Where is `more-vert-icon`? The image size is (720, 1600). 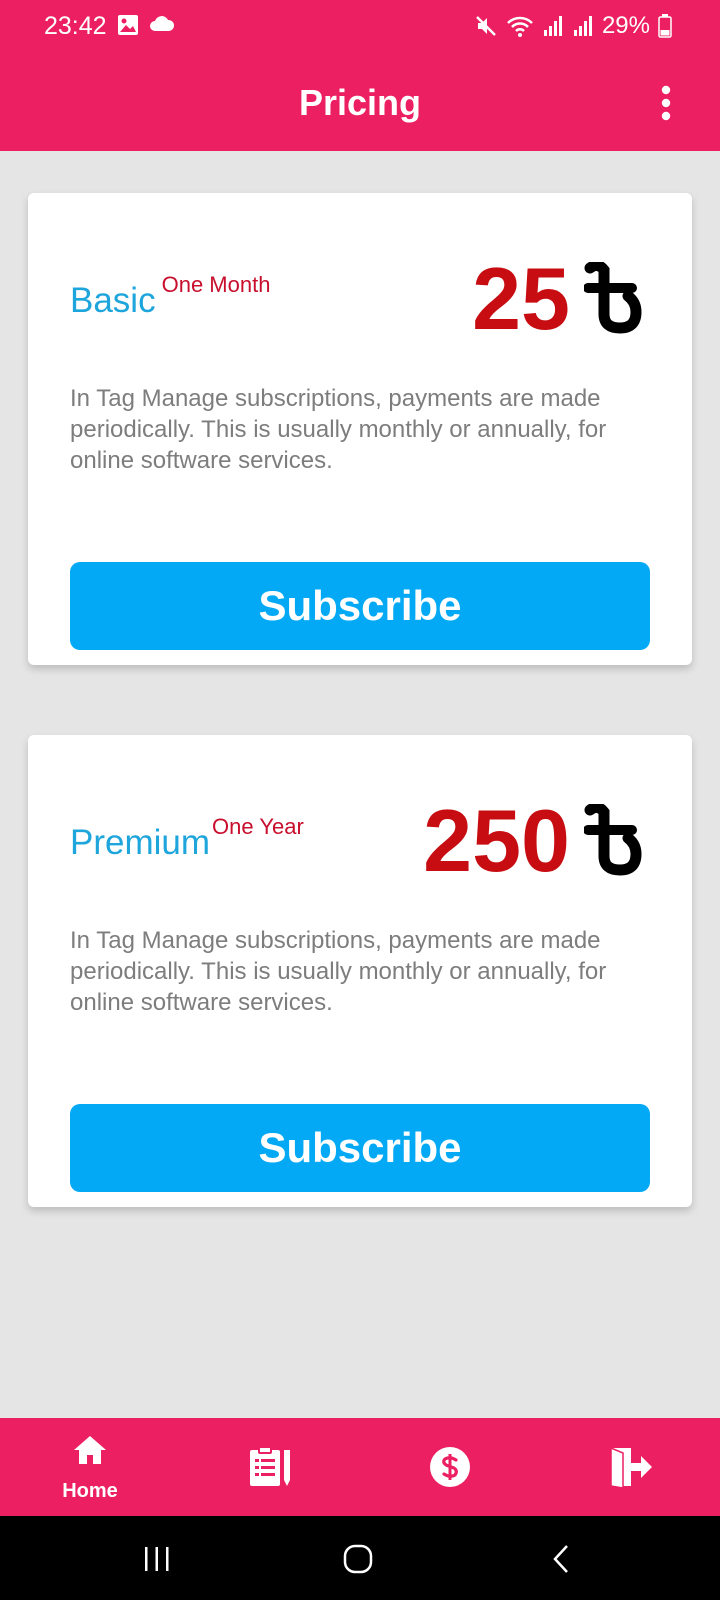
more-vert-icon is located at coordinates (666, 103).